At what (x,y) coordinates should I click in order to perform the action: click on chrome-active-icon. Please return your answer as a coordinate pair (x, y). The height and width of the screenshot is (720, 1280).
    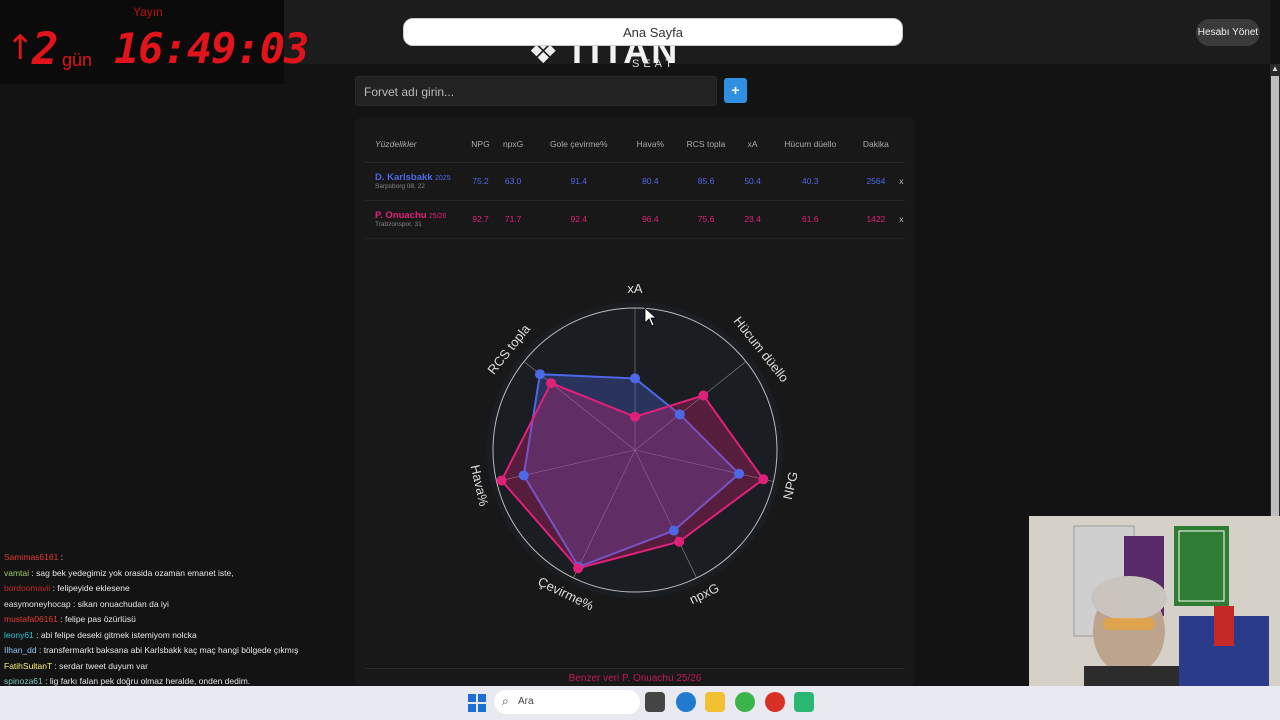
    Looking at the image, I should click on (775, 702).